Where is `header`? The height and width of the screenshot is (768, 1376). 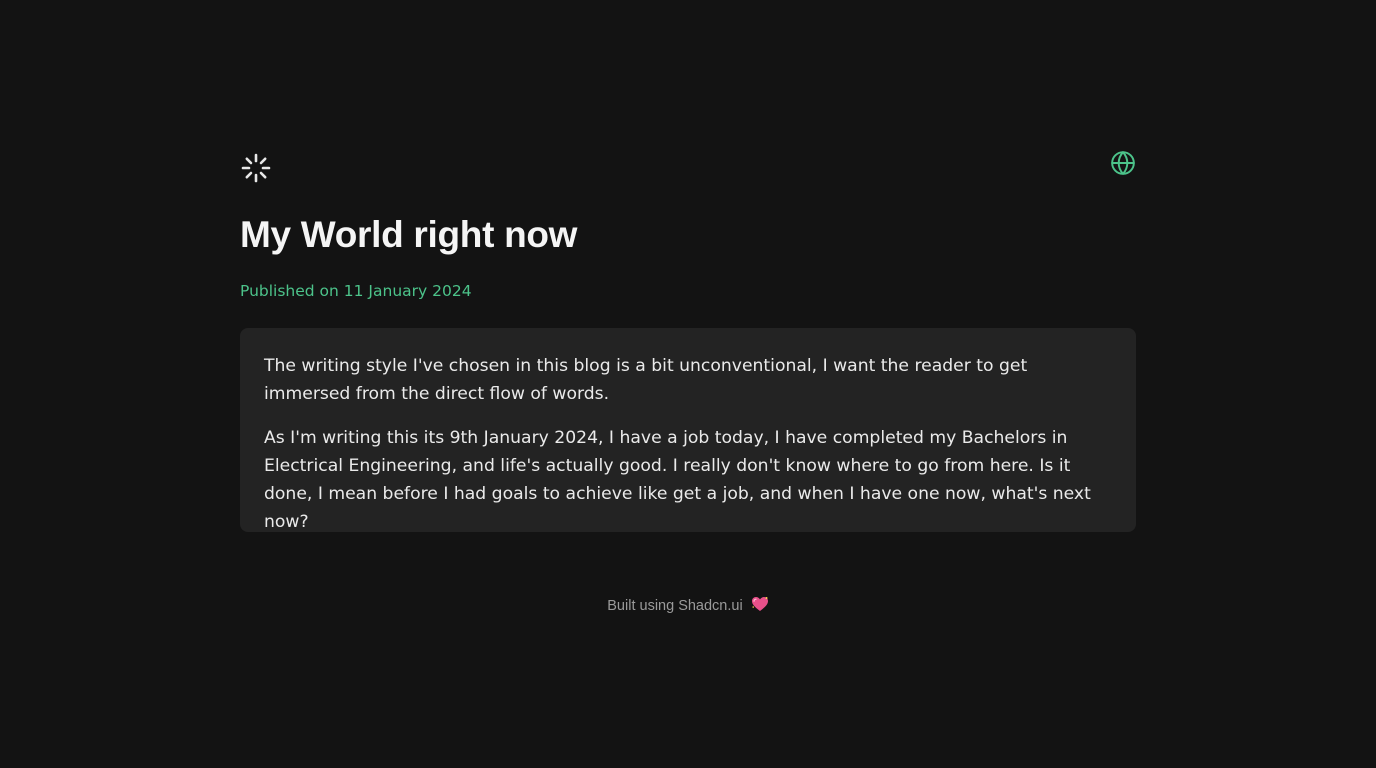 header is located at coordinates (688, 168).